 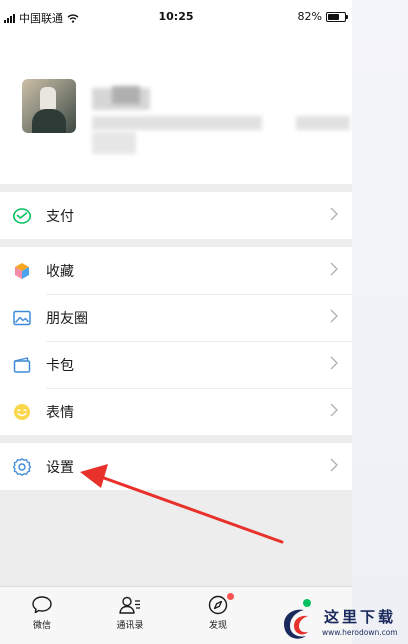 I want to click on watermark-title: 这里下载, so click(x=360, y=617).